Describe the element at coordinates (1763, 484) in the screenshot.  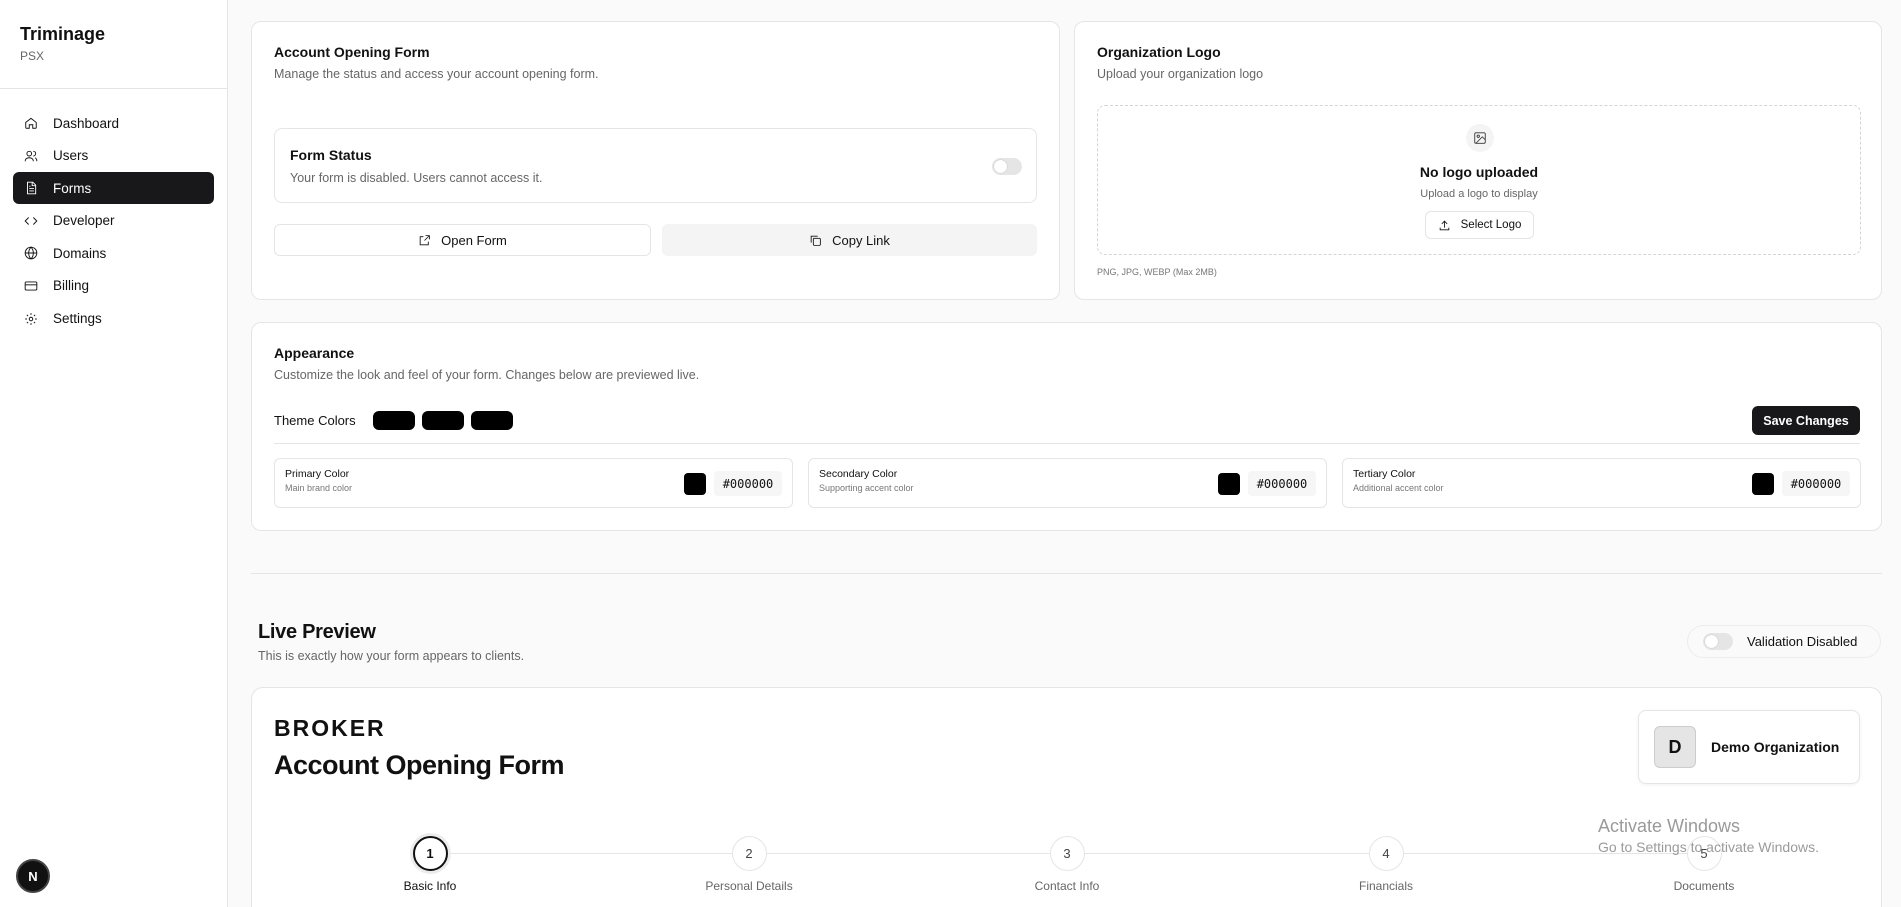
I see `tertiary-color-picker` at that location.